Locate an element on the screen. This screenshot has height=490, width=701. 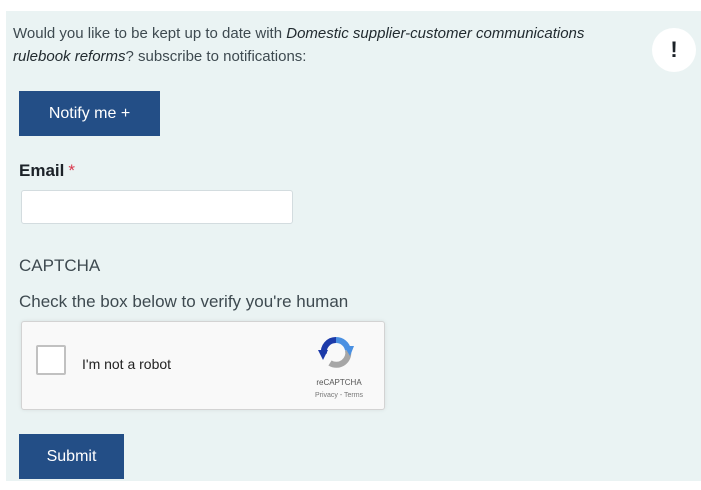
terms-link: Terms is located at coordinates (353, 395).